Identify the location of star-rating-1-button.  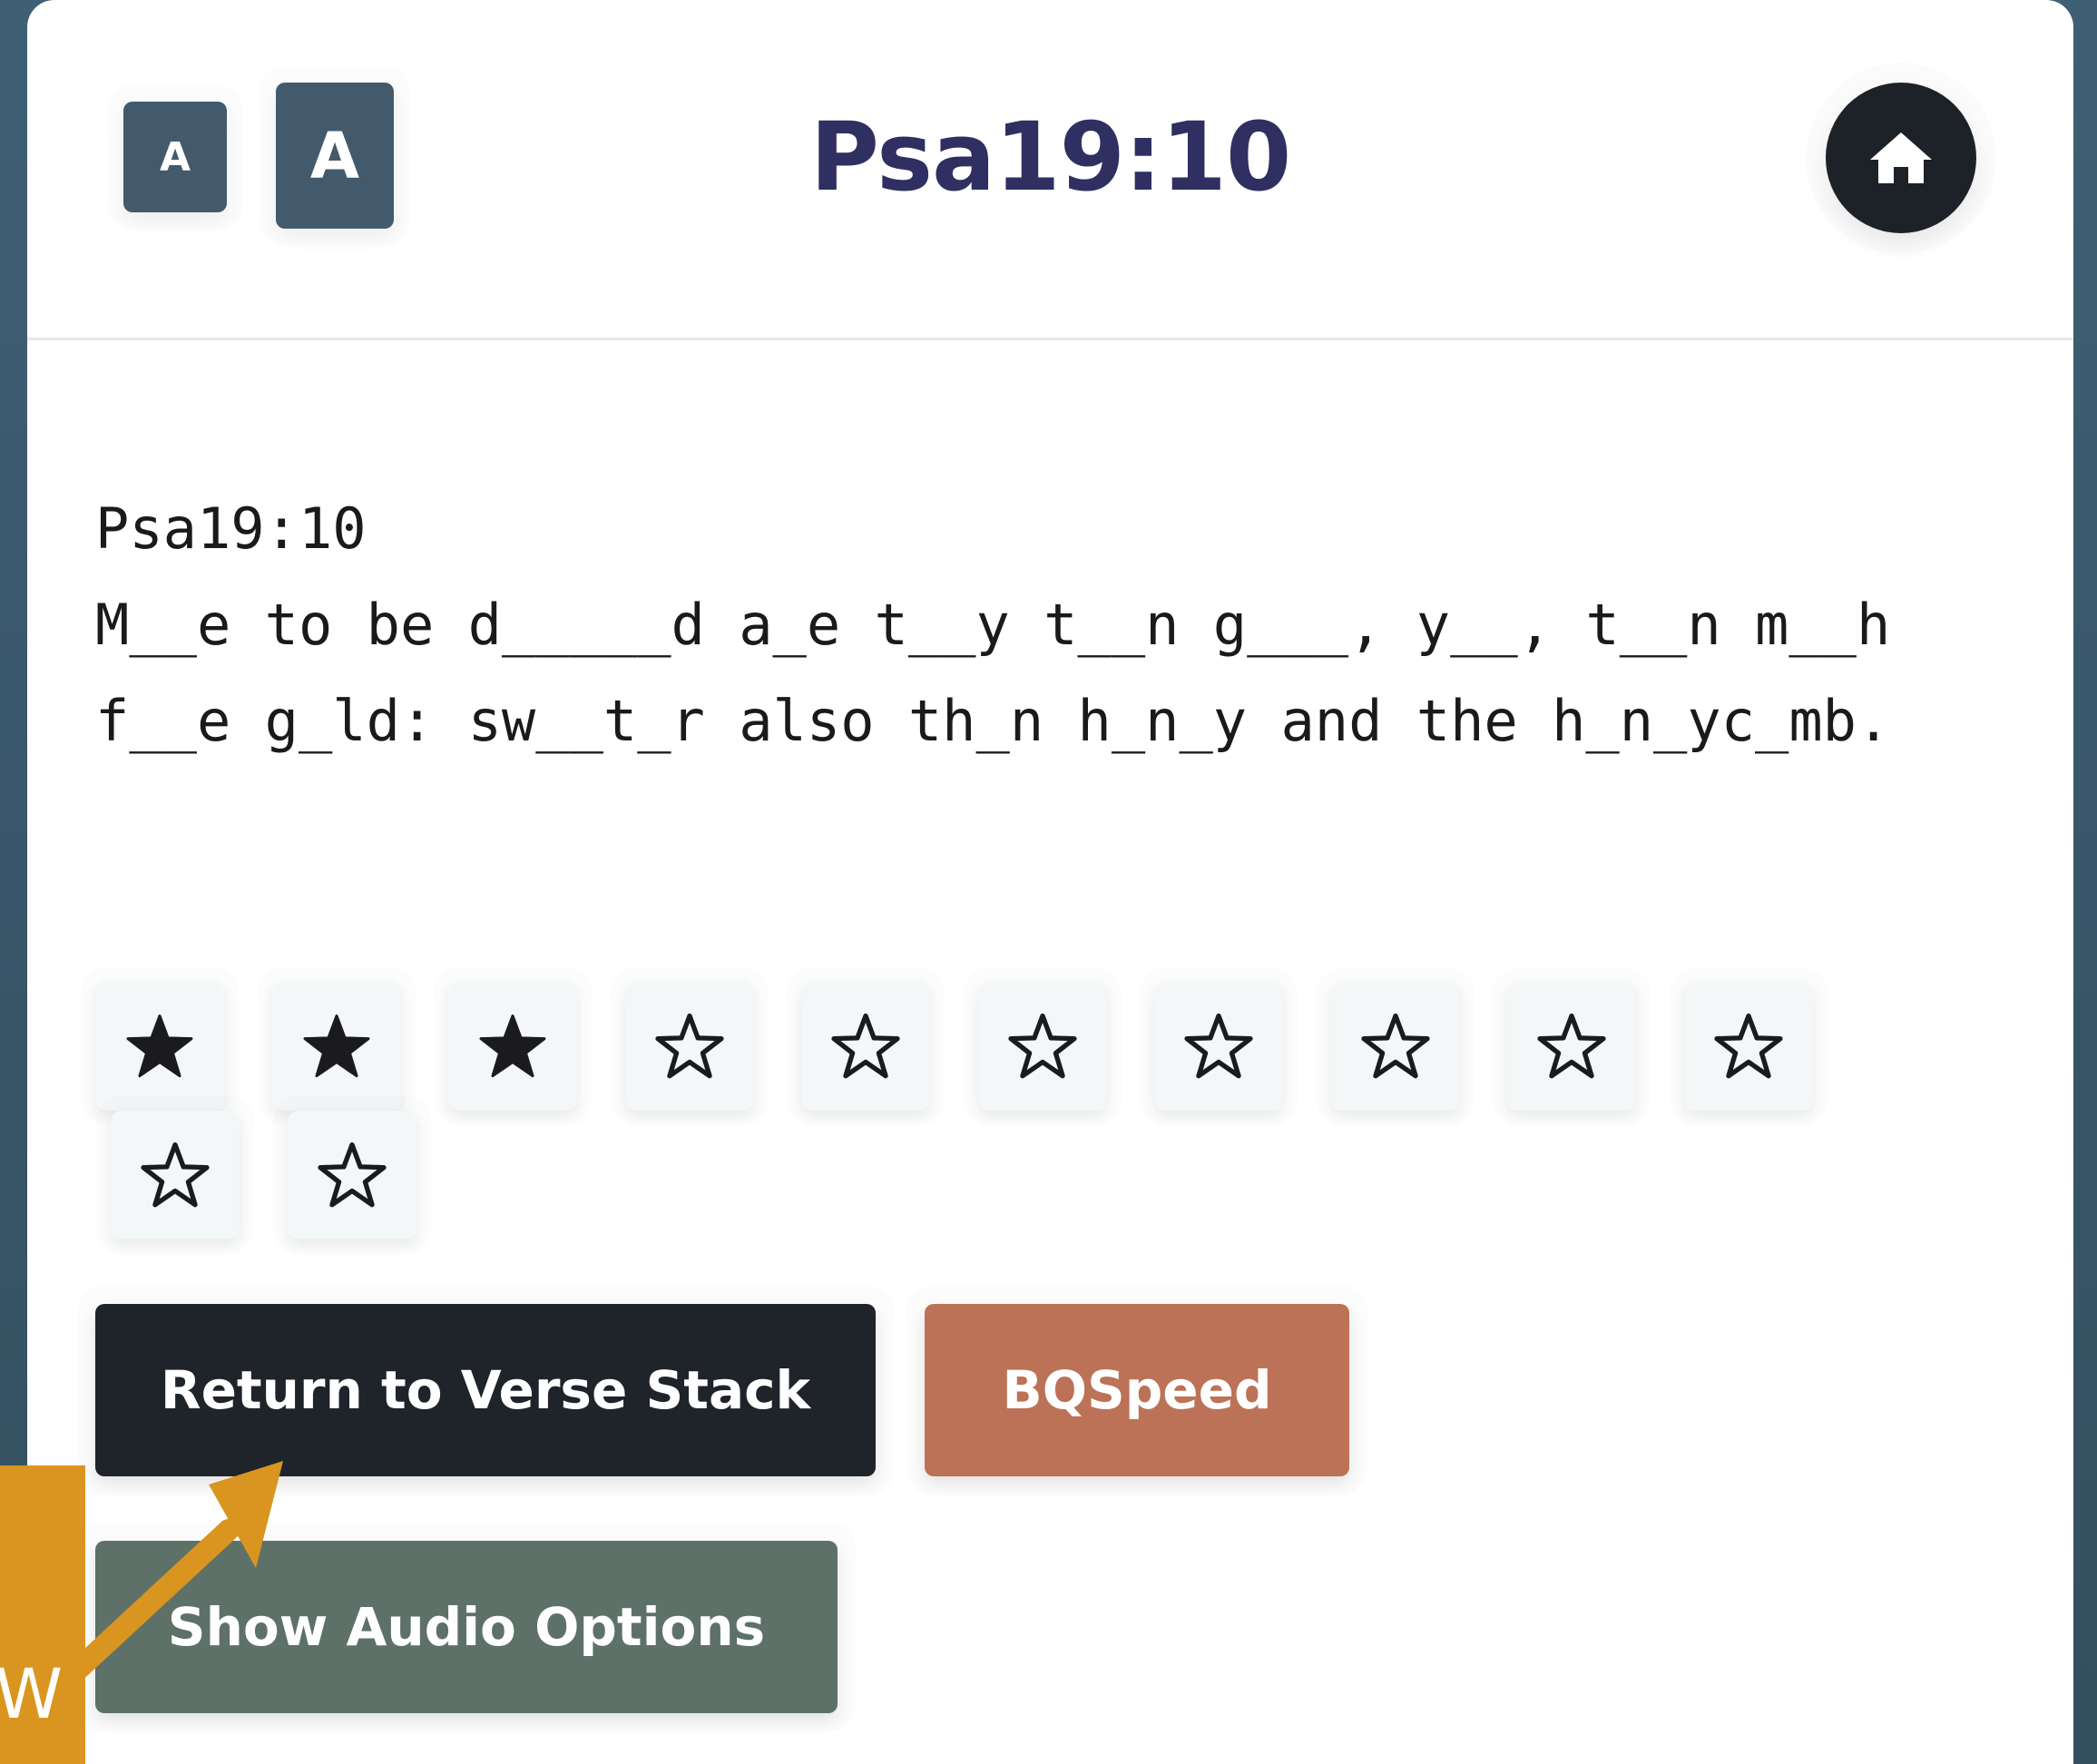
(159, 1046).